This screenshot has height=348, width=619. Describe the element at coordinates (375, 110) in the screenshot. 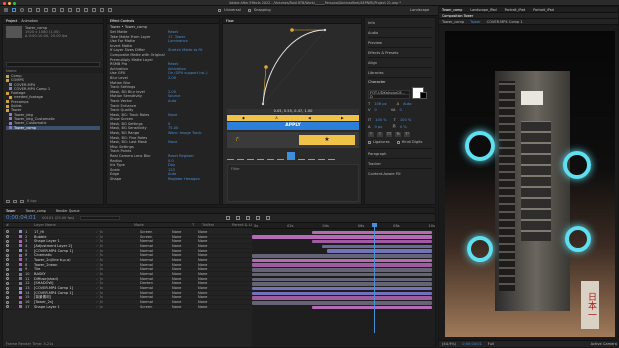

I see `kerning-value: 0` at that location.